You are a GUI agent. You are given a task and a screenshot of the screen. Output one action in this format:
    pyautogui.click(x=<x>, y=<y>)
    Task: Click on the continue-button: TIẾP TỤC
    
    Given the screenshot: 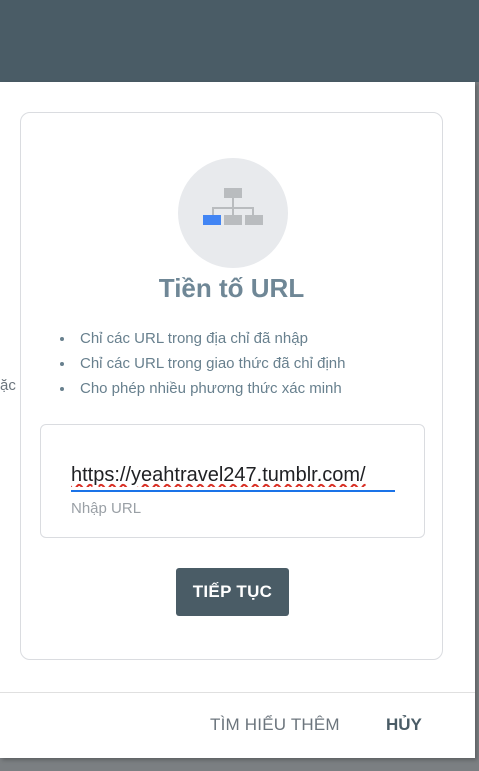 What is the action you would take?
    pyautogui.click(x=232, y=592)
    